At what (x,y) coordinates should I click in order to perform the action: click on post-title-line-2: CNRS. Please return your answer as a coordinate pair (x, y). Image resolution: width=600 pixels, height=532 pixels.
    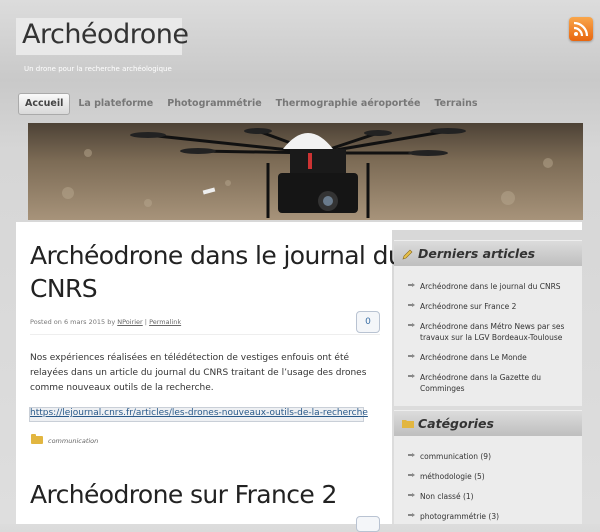
    Looking at the image, I should click on (216, 288).